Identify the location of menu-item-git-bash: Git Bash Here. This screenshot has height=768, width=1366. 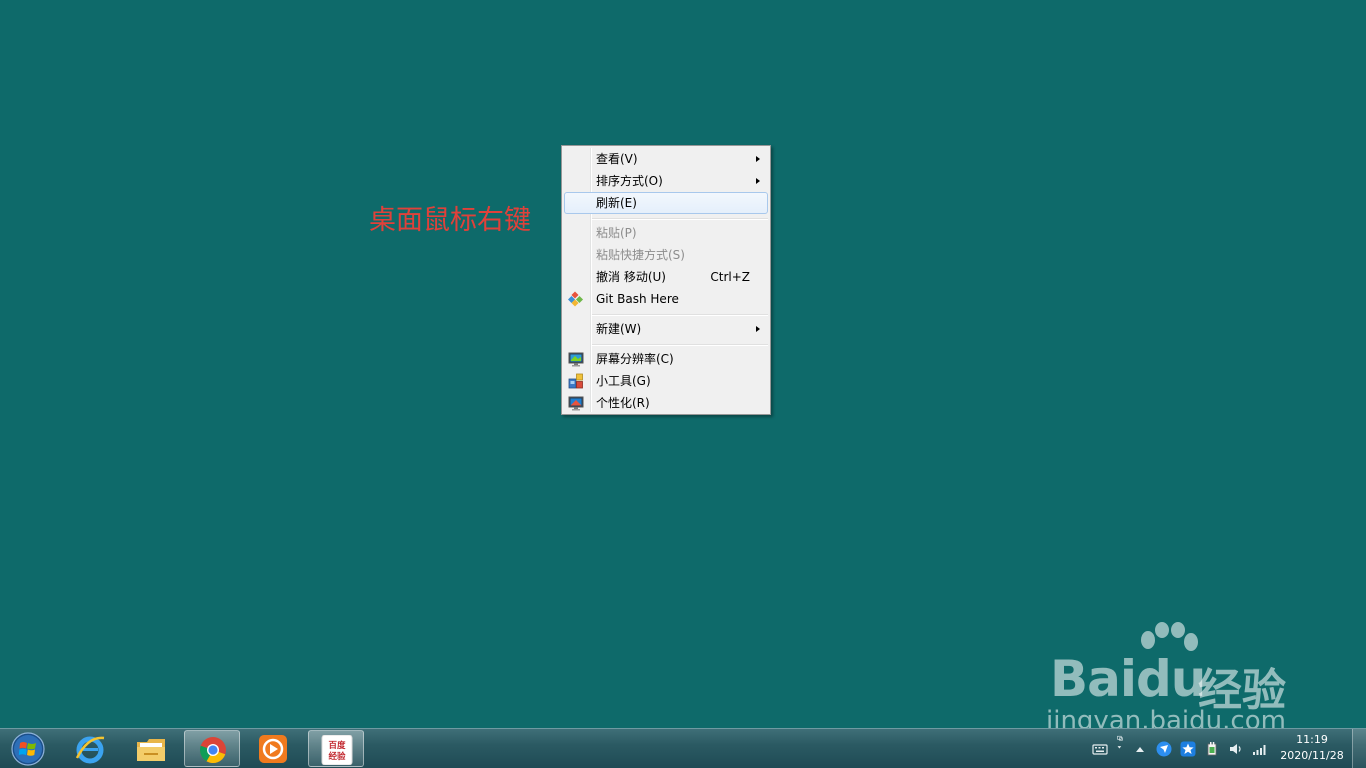
(666, 299).